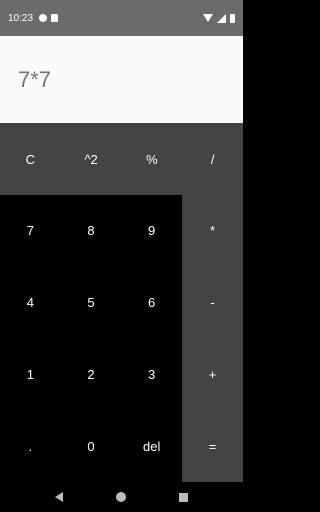 This screenshot has width=320, height=512. I want to click on function-row: C ^2 % /, so click(121, 159).